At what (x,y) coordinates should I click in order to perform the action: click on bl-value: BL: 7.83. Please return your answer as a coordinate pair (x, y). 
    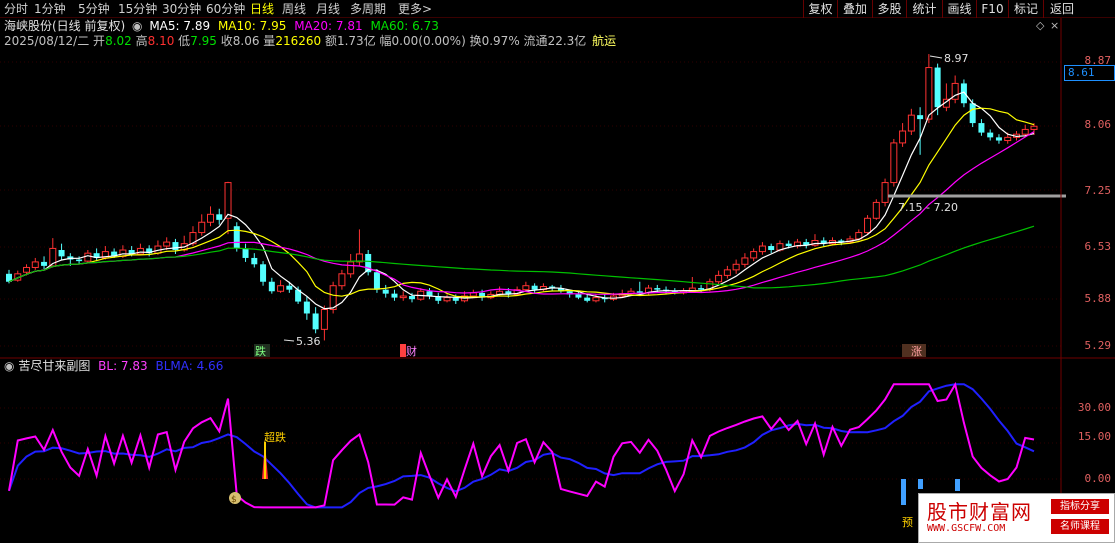
    Looking at the image, I should click on (123, 366).